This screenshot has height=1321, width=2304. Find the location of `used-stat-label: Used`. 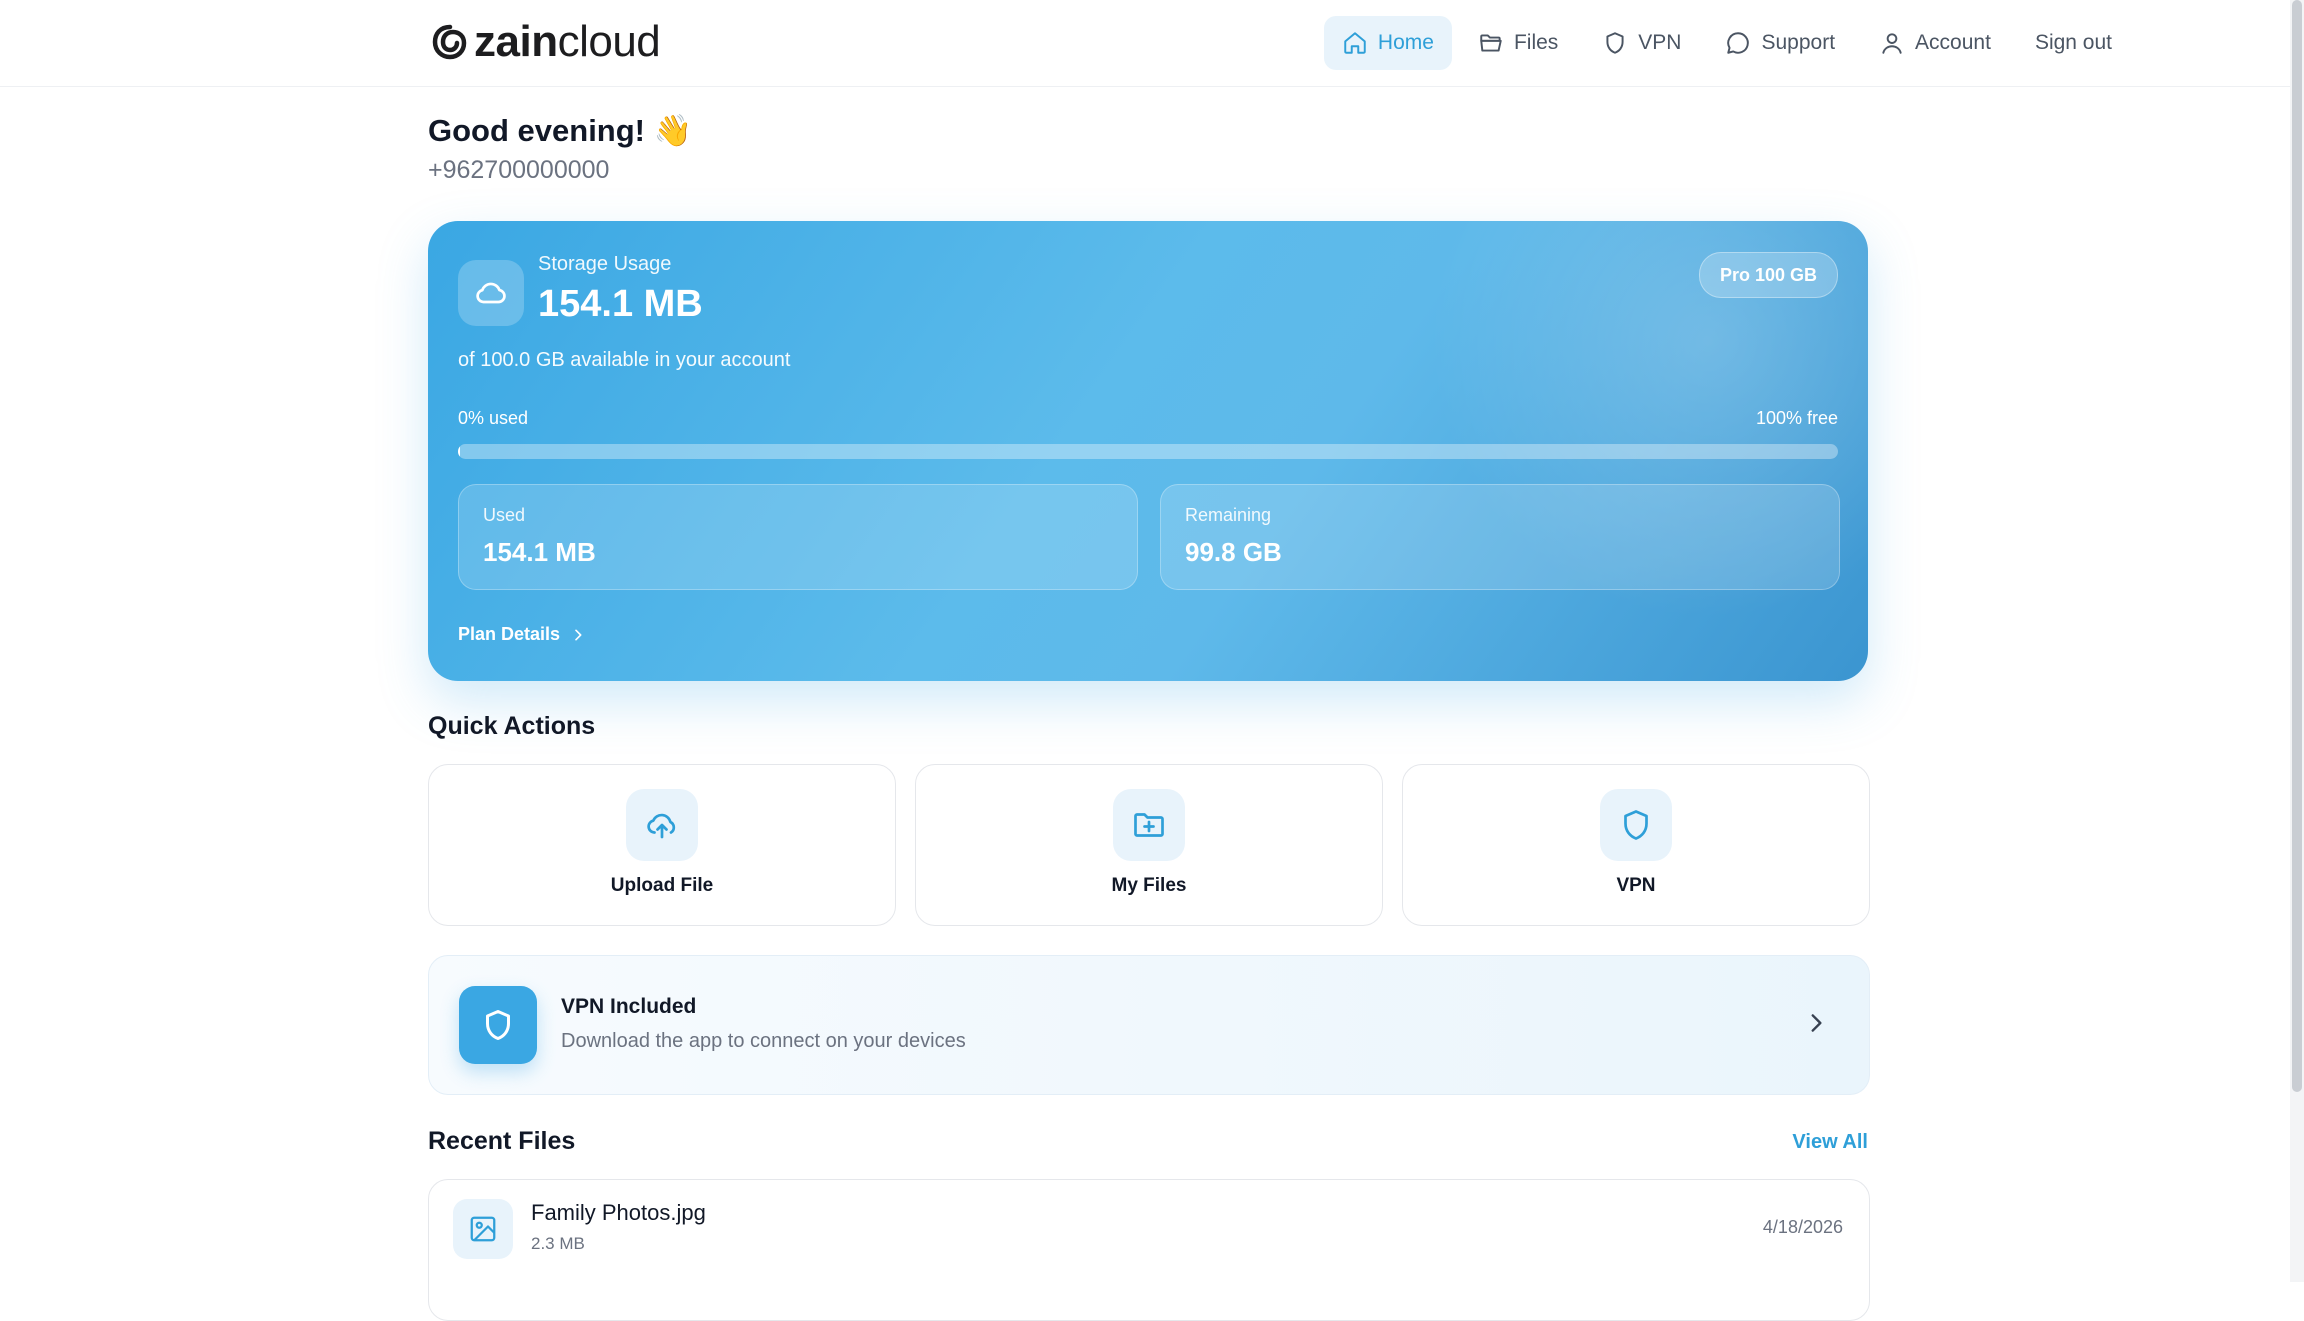

used-stat-label: Used is located at coordinates (504, 515).